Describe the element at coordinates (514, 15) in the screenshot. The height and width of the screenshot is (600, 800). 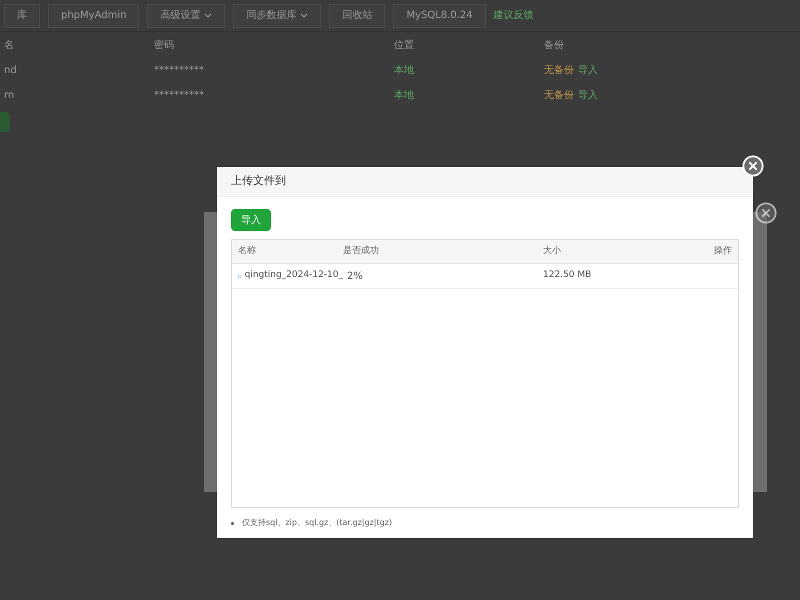
I see `feedback-link: 建议反馈` at that location.